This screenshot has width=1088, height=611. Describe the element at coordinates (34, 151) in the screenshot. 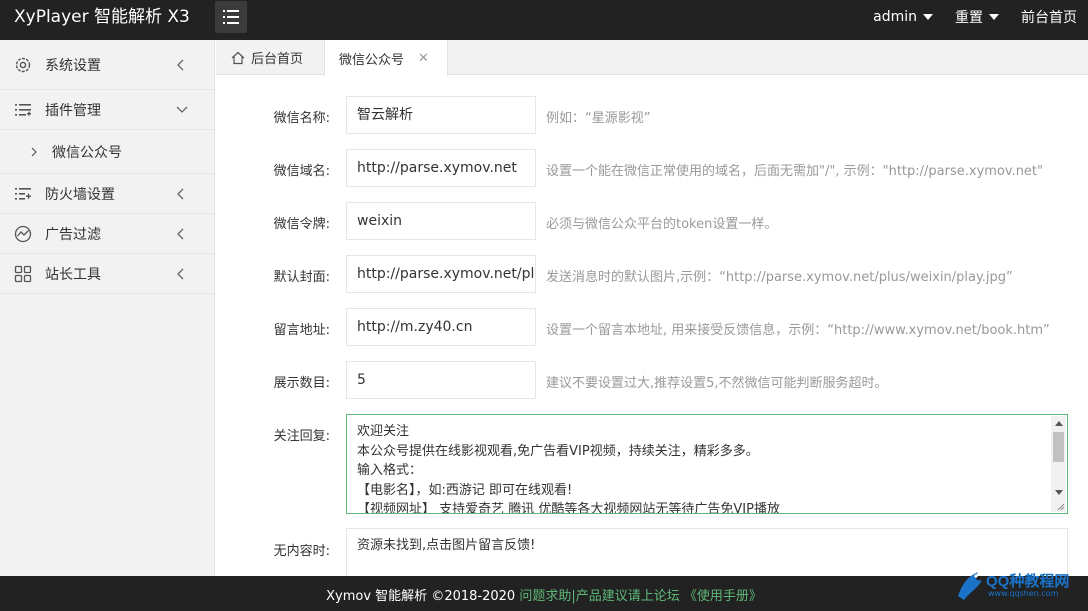

I see `chevron-right-icon` at that location.